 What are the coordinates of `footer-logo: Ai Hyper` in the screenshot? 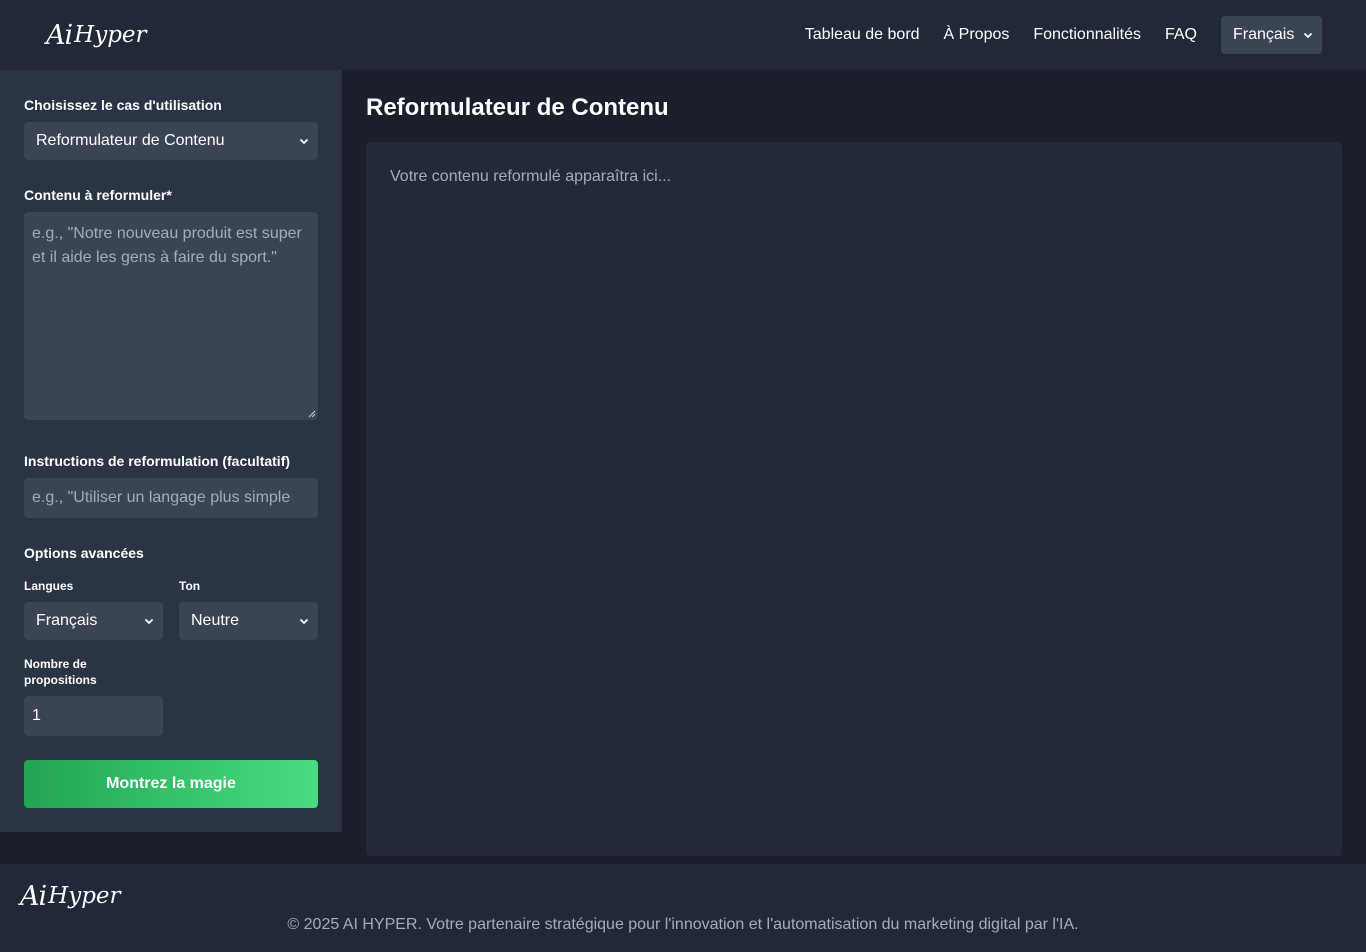 It's located at (70, 896).